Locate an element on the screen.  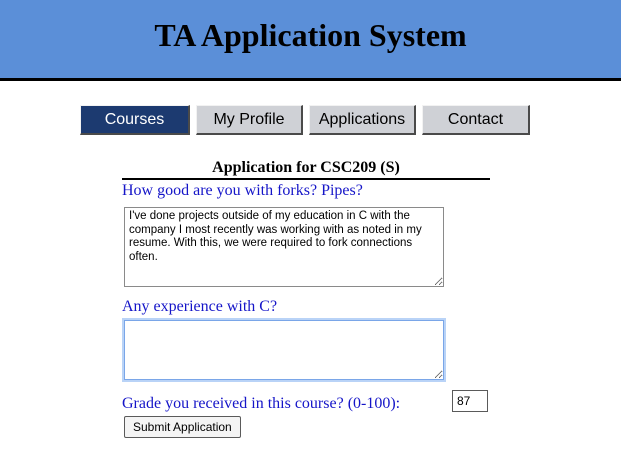
grade-input is located at coordinates (470, 401).